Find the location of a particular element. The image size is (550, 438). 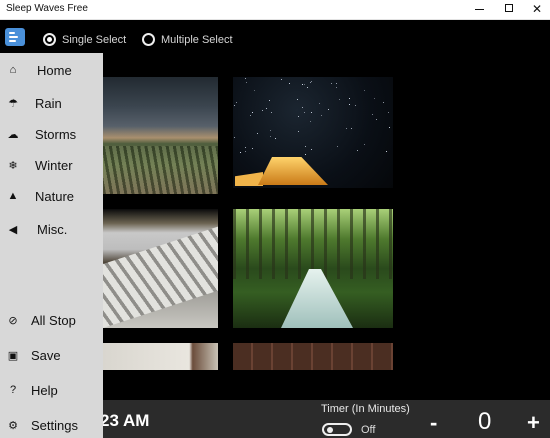

multiple-select-label: Multiple Select is located at coordinates (197, 39).